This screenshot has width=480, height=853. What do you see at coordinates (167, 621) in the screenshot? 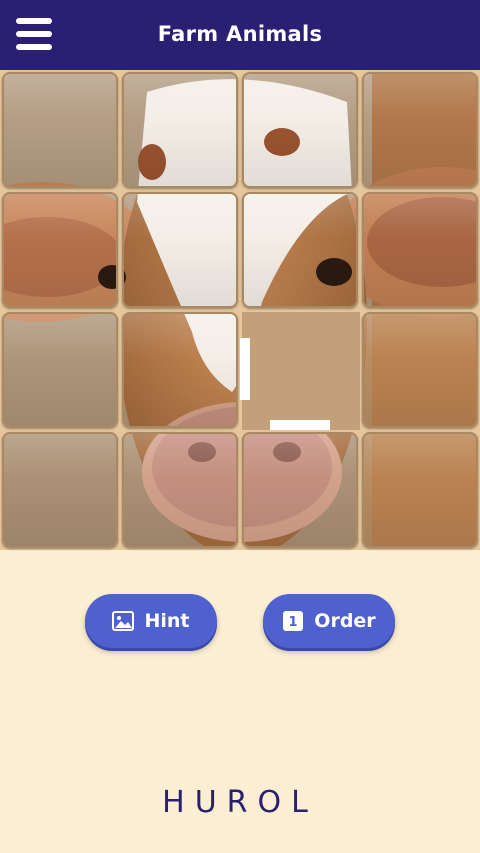
I see `hint-label: Hint` at bounding box center [167, 621].